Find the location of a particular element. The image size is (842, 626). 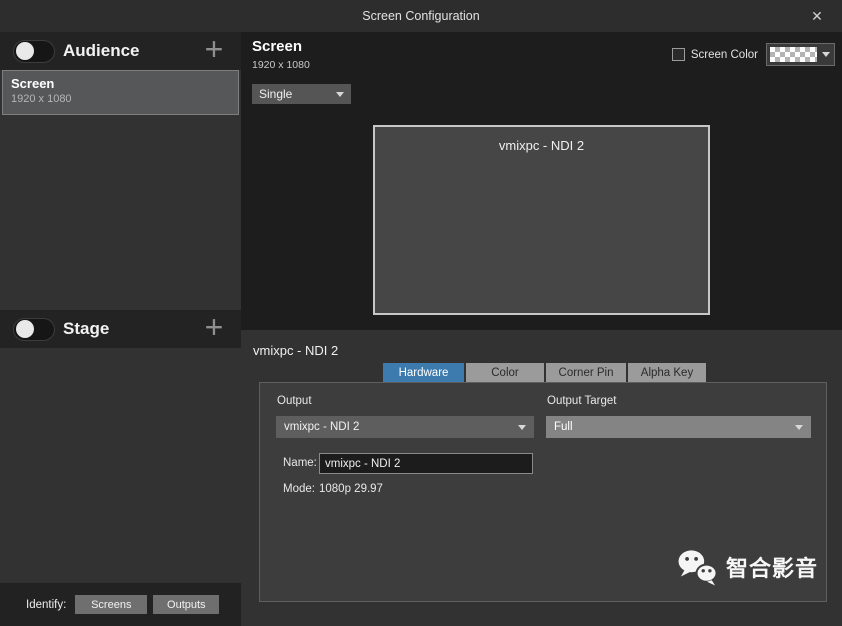

titlebar: Screen Configuration ✕ is located at coordinates (421, 16).